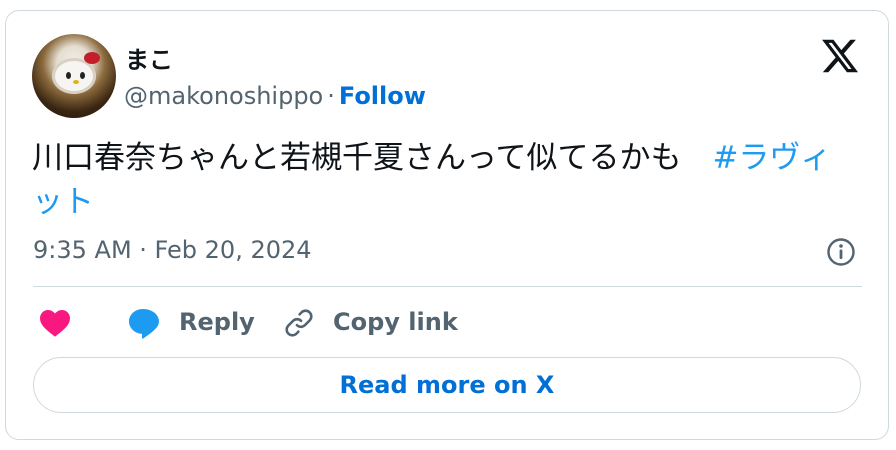 The width and height of the screenshot is (896, 450). Describe the element at coordinates (55, 323) in the screenshot. I see `heart-icon` at that location.